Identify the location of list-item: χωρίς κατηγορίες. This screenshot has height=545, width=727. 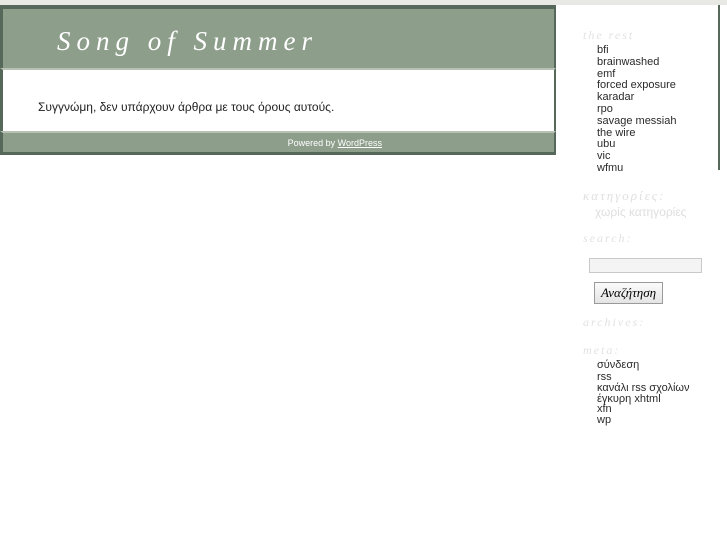
(640, 212).